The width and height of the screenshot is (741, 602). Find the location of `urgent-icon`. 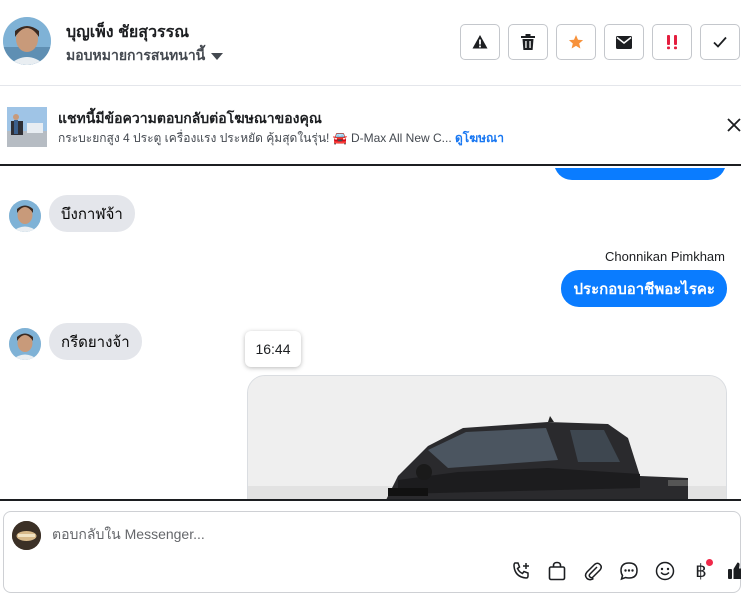

urgent-icon is located at coordinates (672, 42).